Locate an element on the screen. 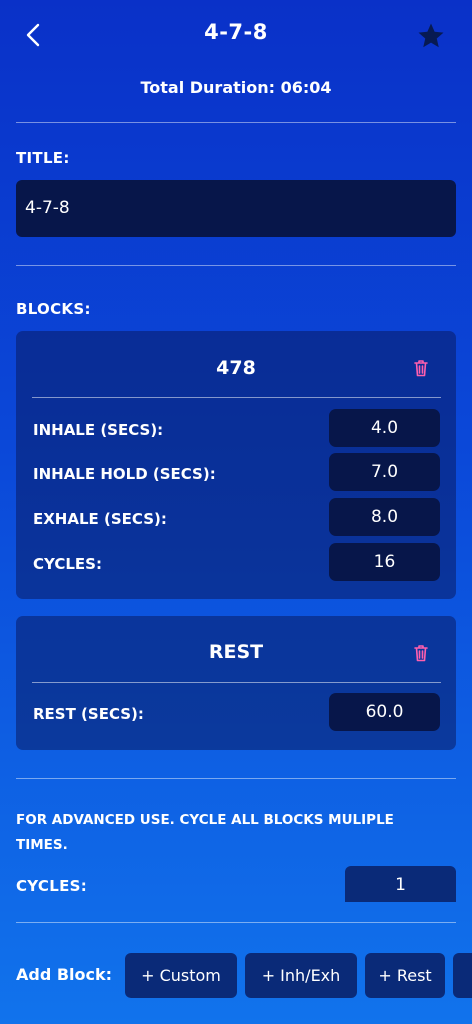 The width and height of the screenshot is (472, 1024). page-title: 4-7-8 is located at coordinates (236, 32).